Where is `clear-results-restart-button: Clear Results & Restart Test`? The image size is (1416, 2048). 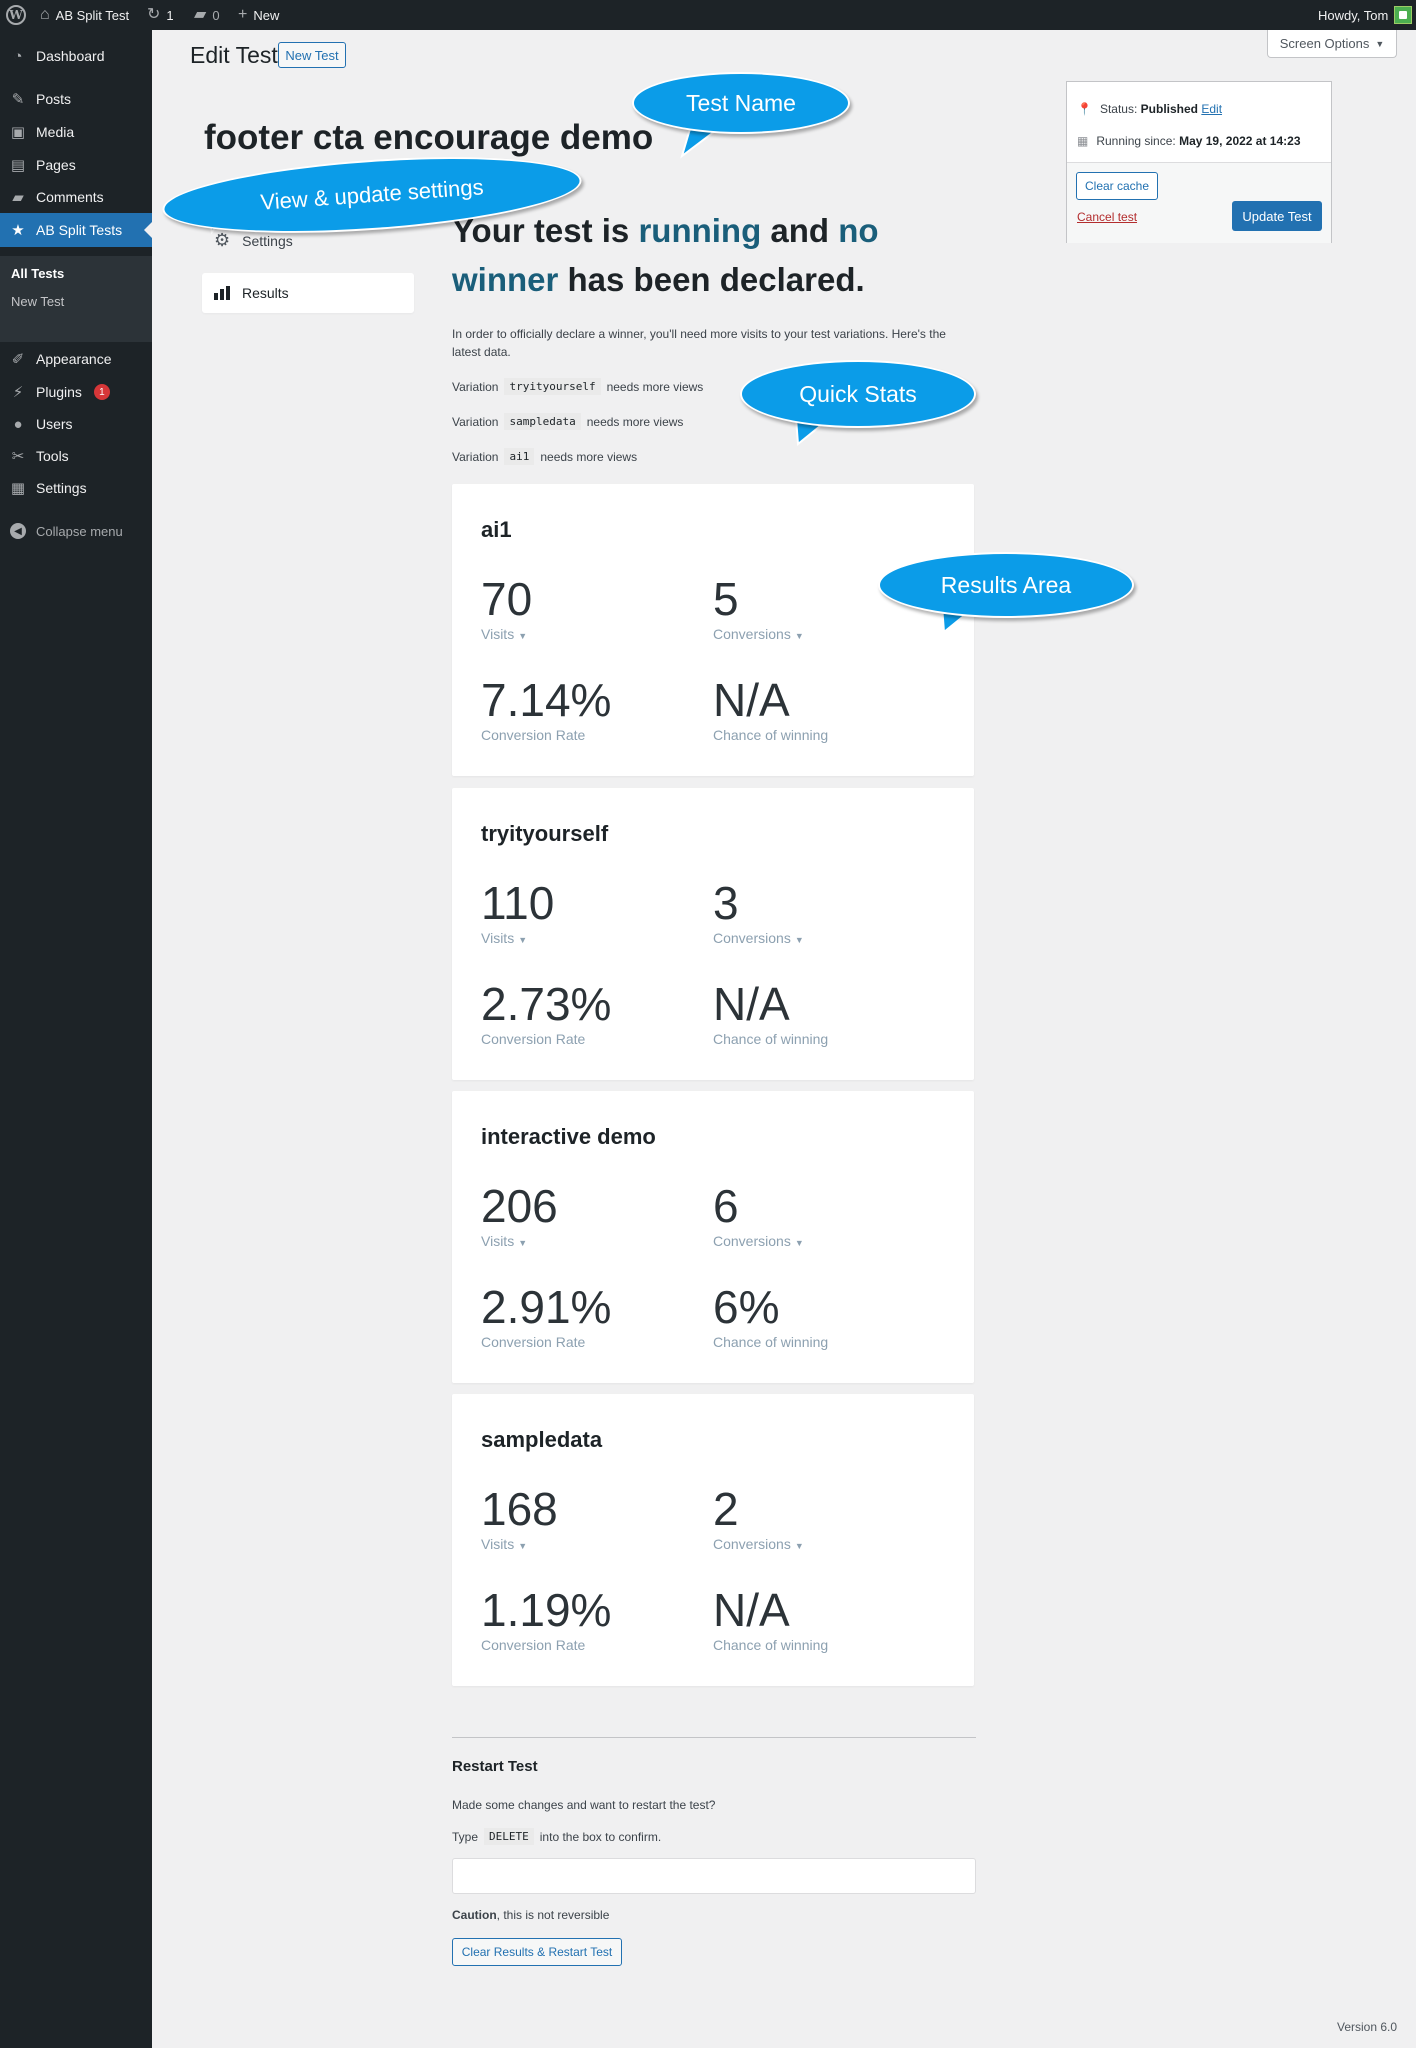
clear-results-restart-button: Clear Results & Restart Test is located at coordinates (537, 1952).